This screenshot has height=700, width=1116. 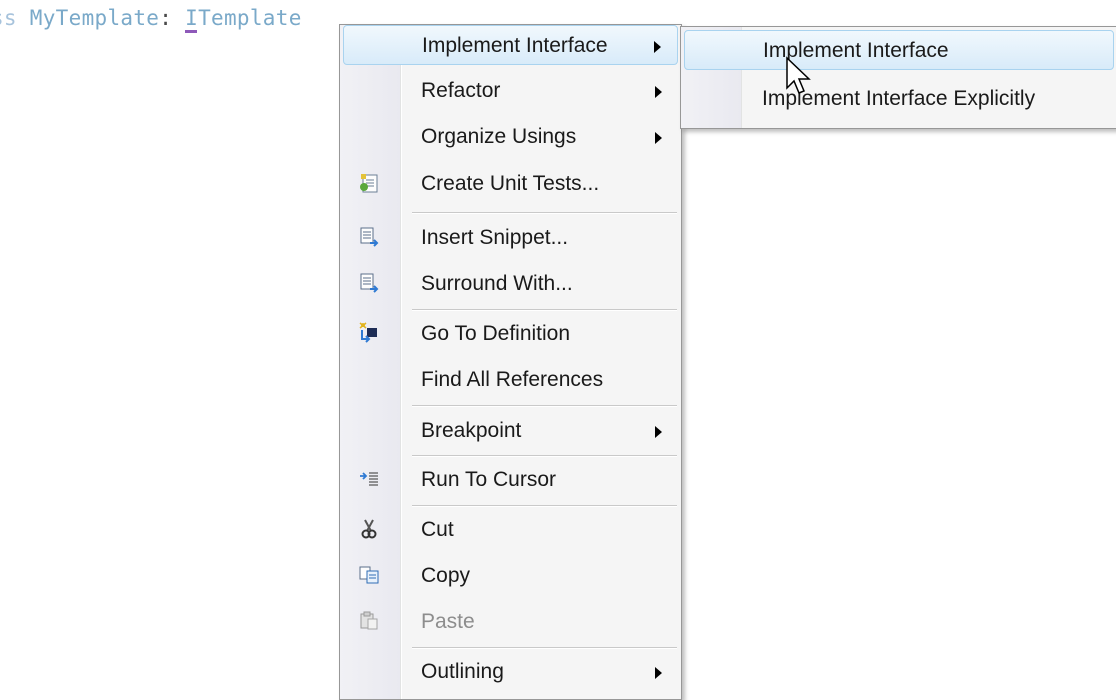 What do you see at coordinates (510, 672) in the screenshot?
I see `menu-item-outlining: Outlining` at bounding box center [510, 672].